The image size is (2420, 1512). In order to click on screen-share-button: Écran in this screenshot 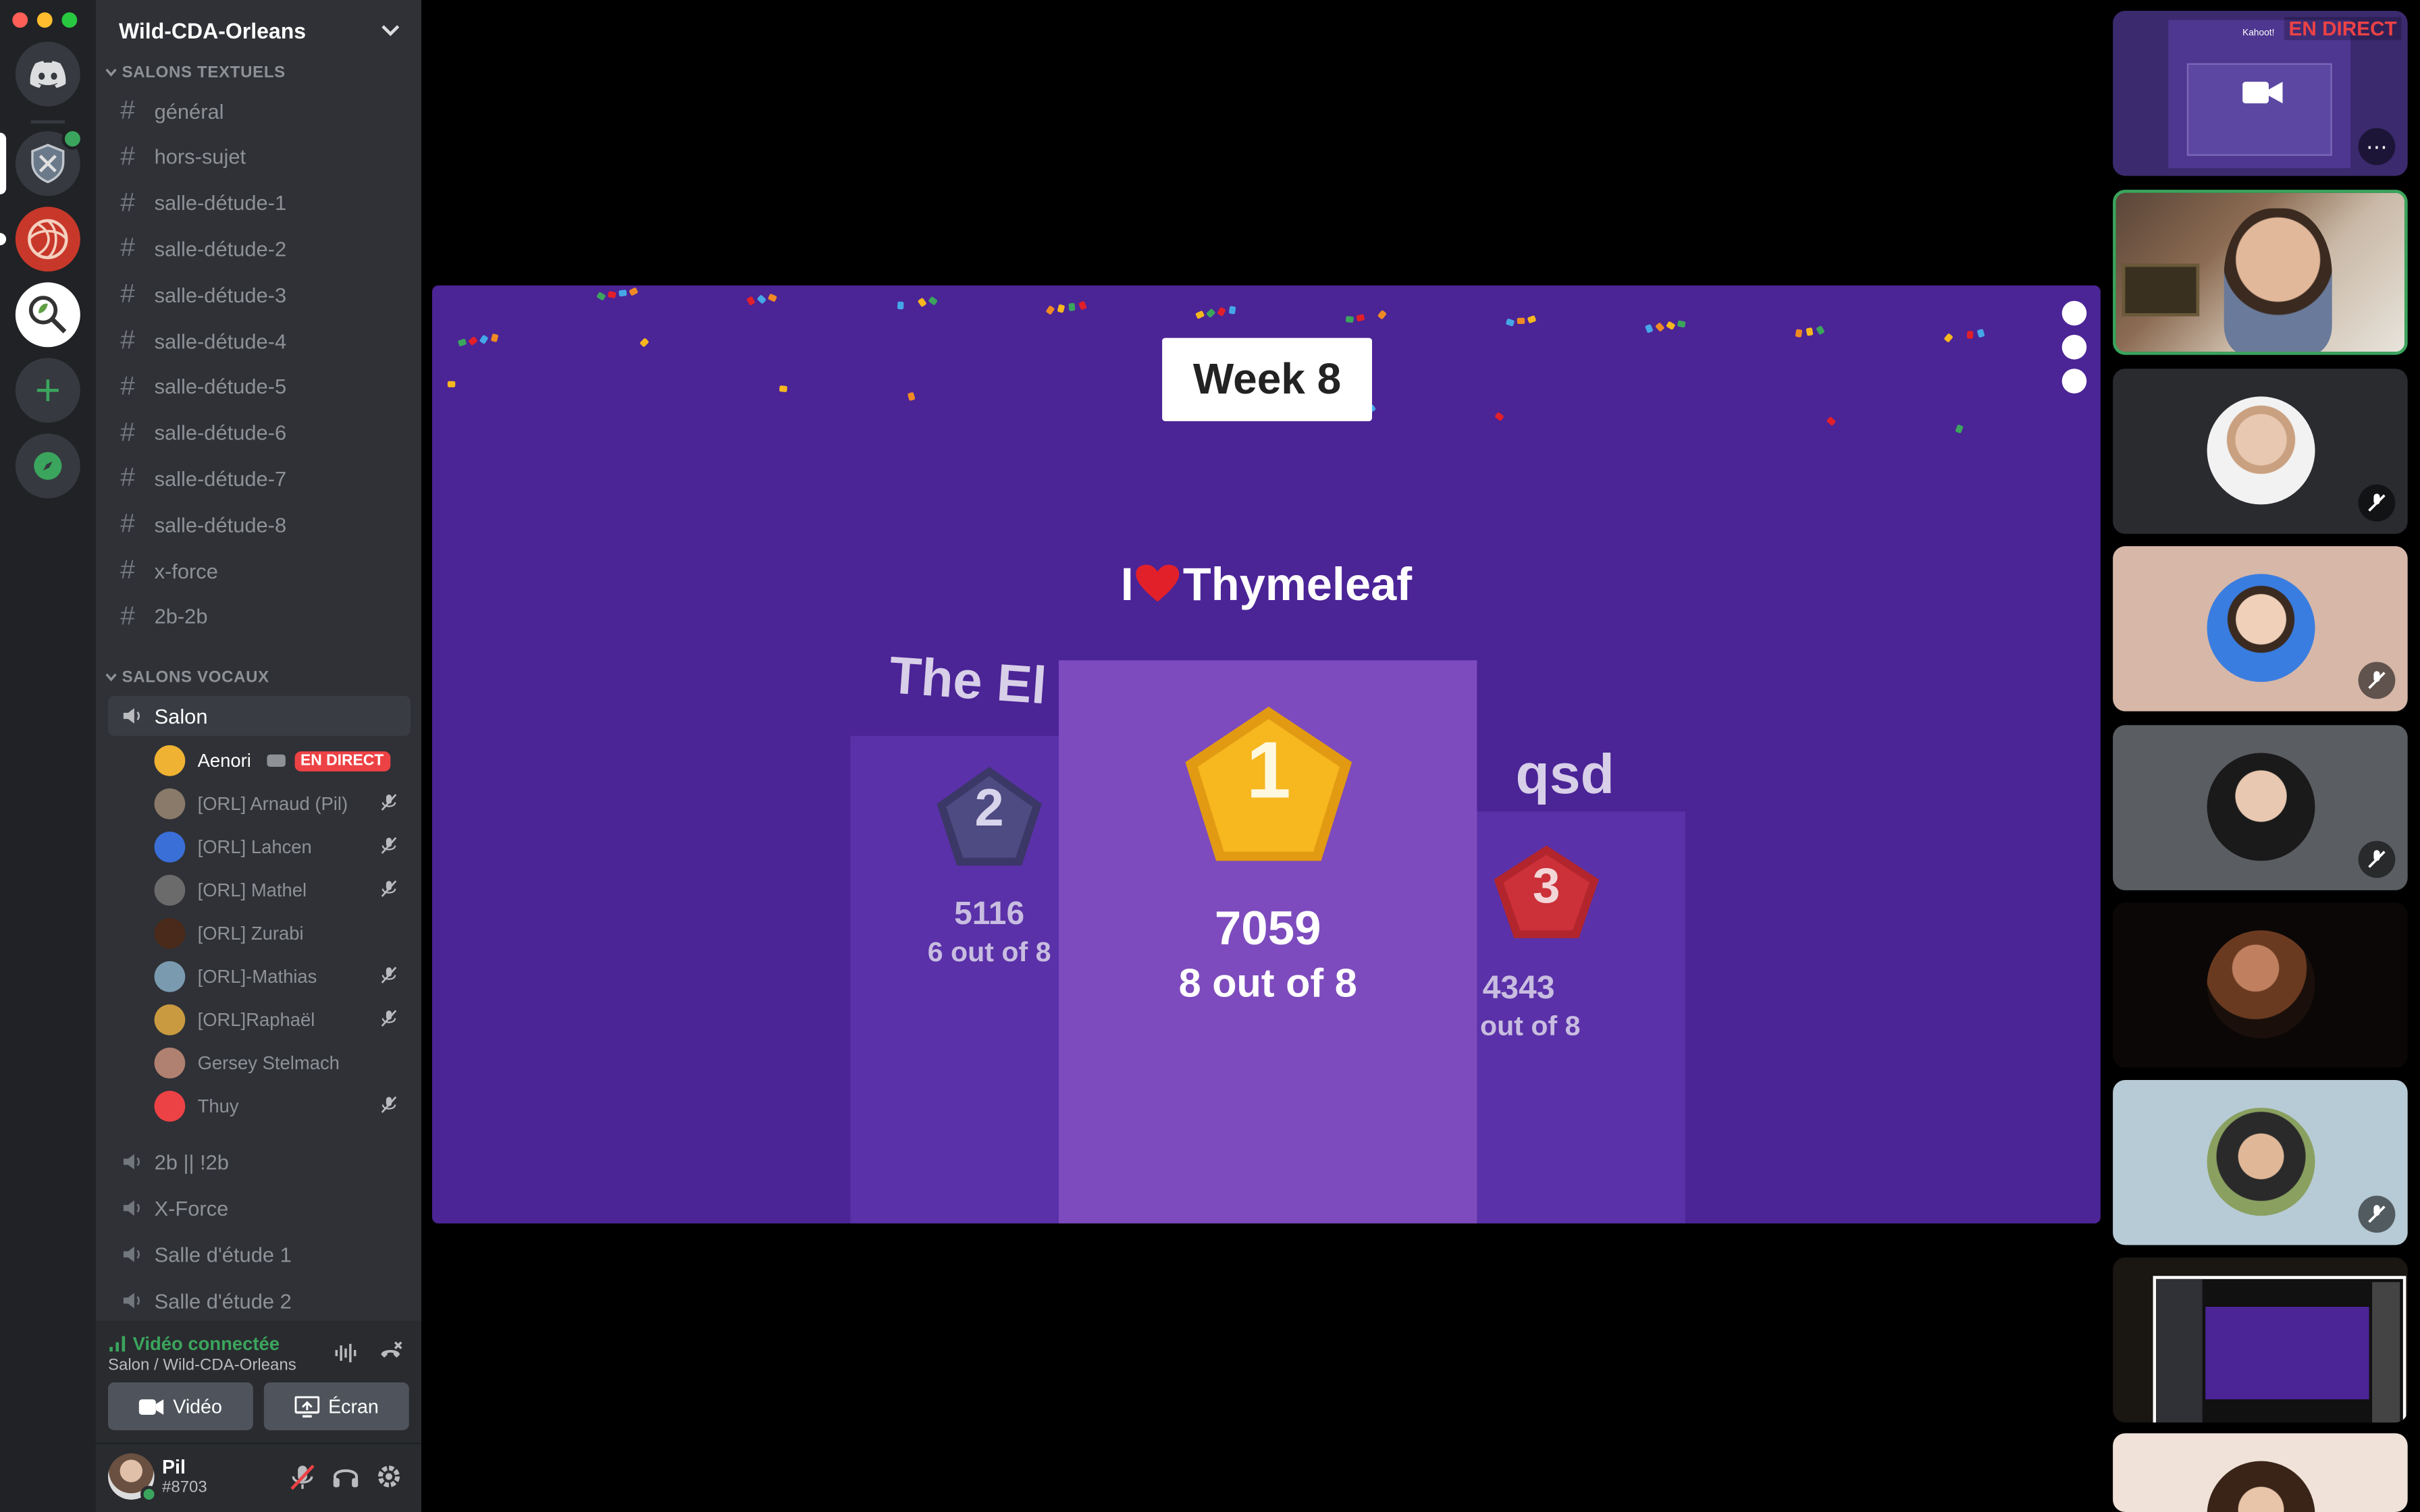, I will do `click(336, 1406)`.